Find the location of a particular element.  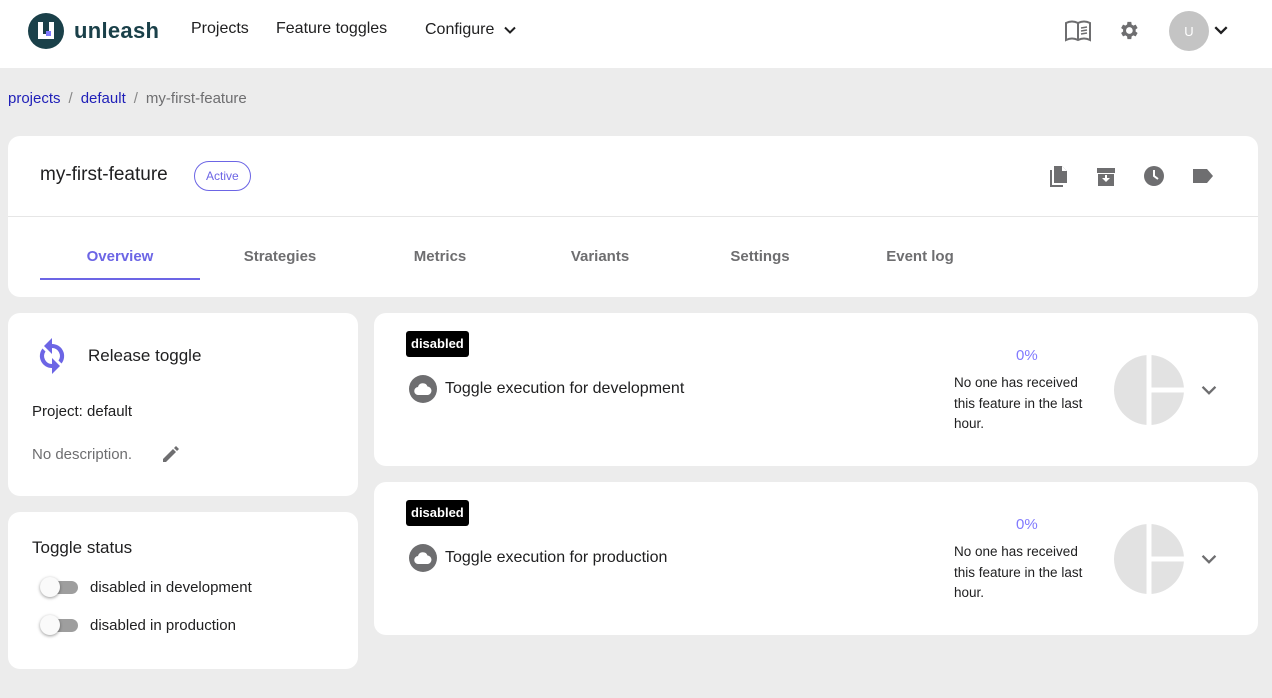

toggle-status-row: disabled in development is located at coordinates (146, 587).